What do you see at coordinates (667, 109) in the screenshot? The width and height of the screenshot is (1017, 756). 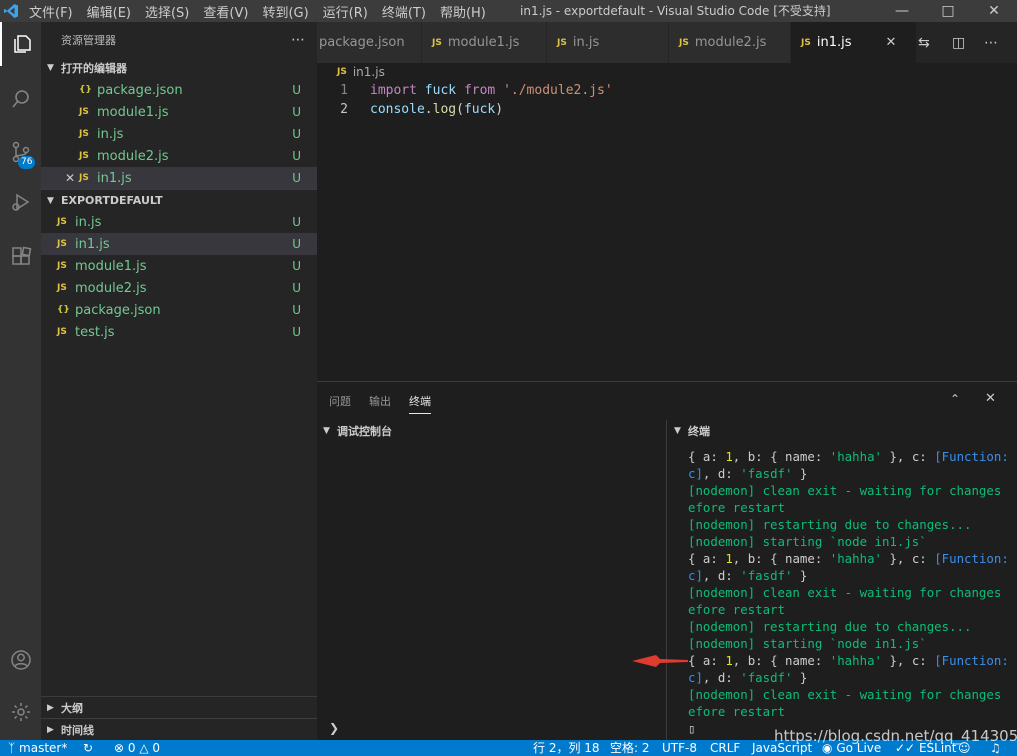 I see `code-line: 2 console.log(fuck)` at bounding box center [667, 109].